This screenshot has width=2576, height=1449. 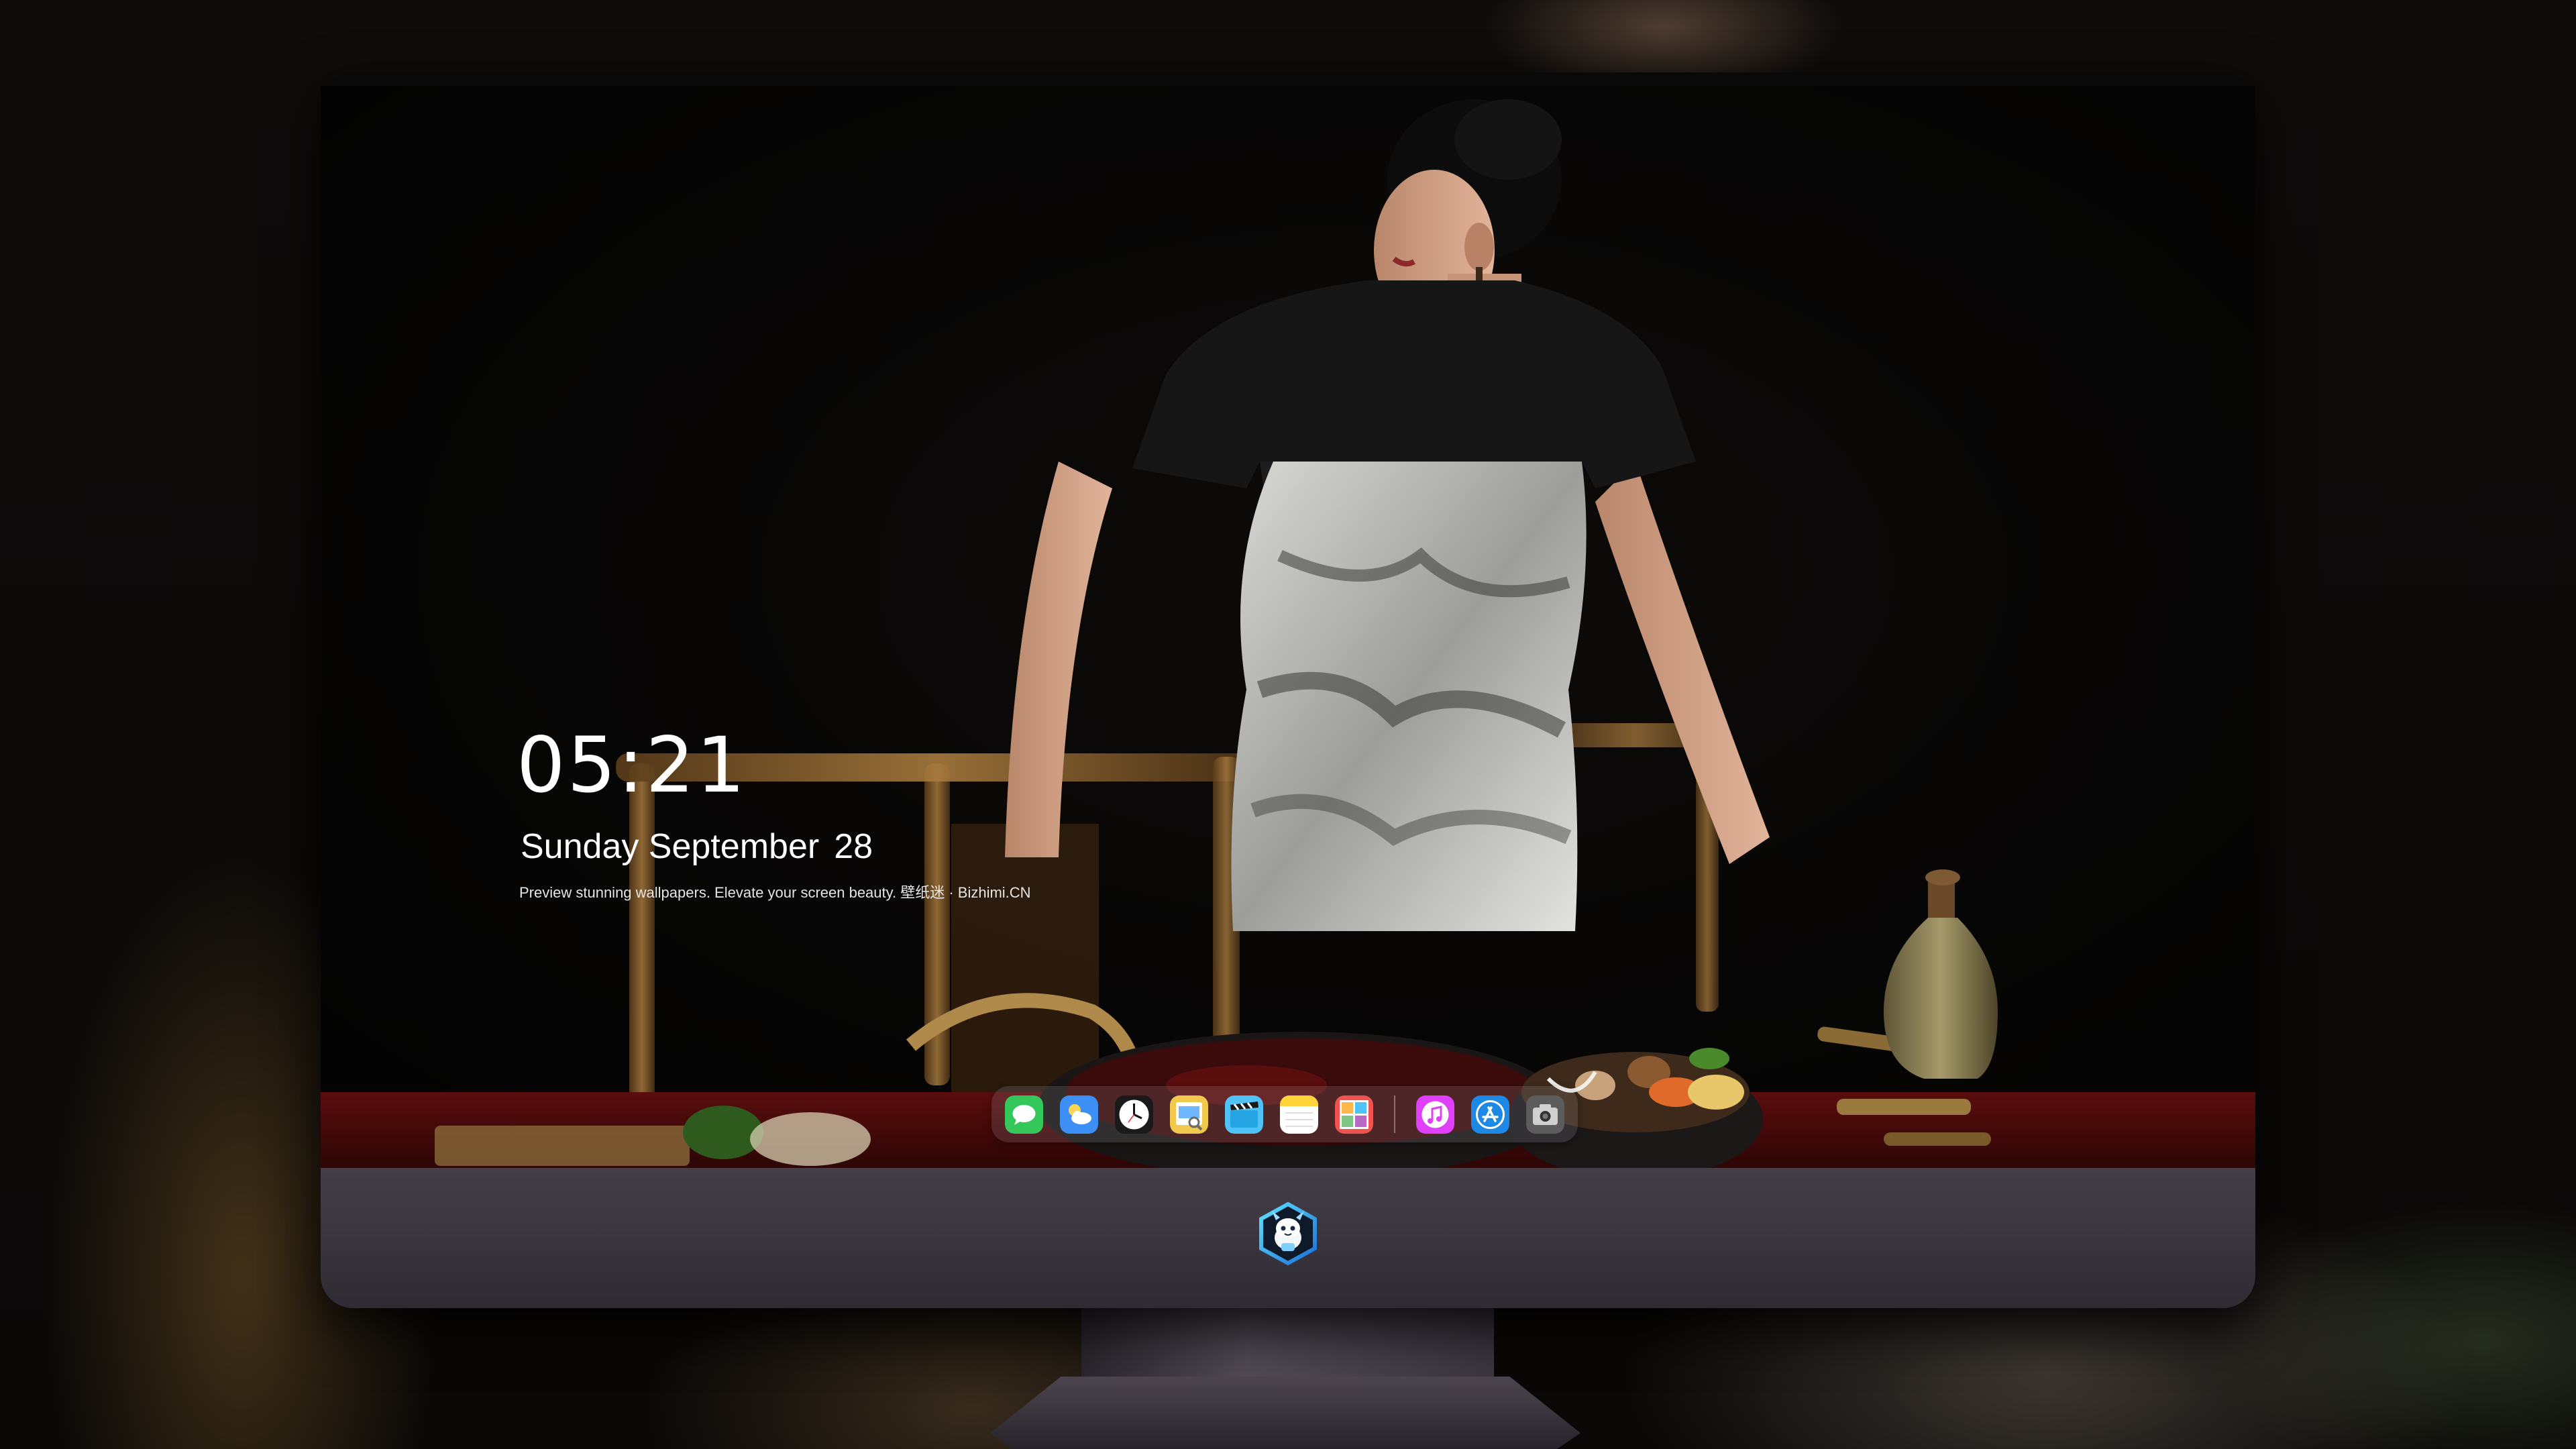 I want to click on dock-separator, so click(x=1394, y=1114).